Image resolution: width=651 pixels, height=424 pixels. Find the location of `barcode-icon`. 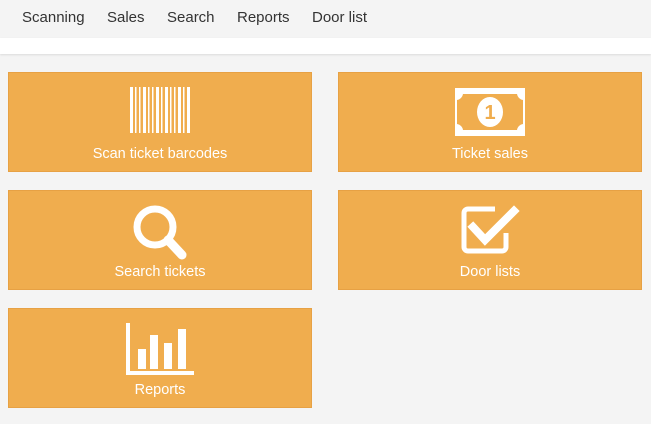

barcode-icon is located at coordinates (160, 110).